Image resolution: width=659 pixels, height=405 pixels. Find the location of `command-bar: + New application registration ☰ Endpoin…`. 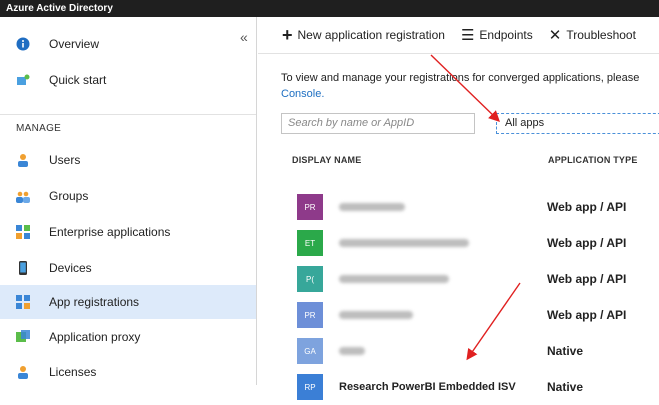

command-bar: + New application registration ☰ Endpoin… is located at coordinates (458, 35).